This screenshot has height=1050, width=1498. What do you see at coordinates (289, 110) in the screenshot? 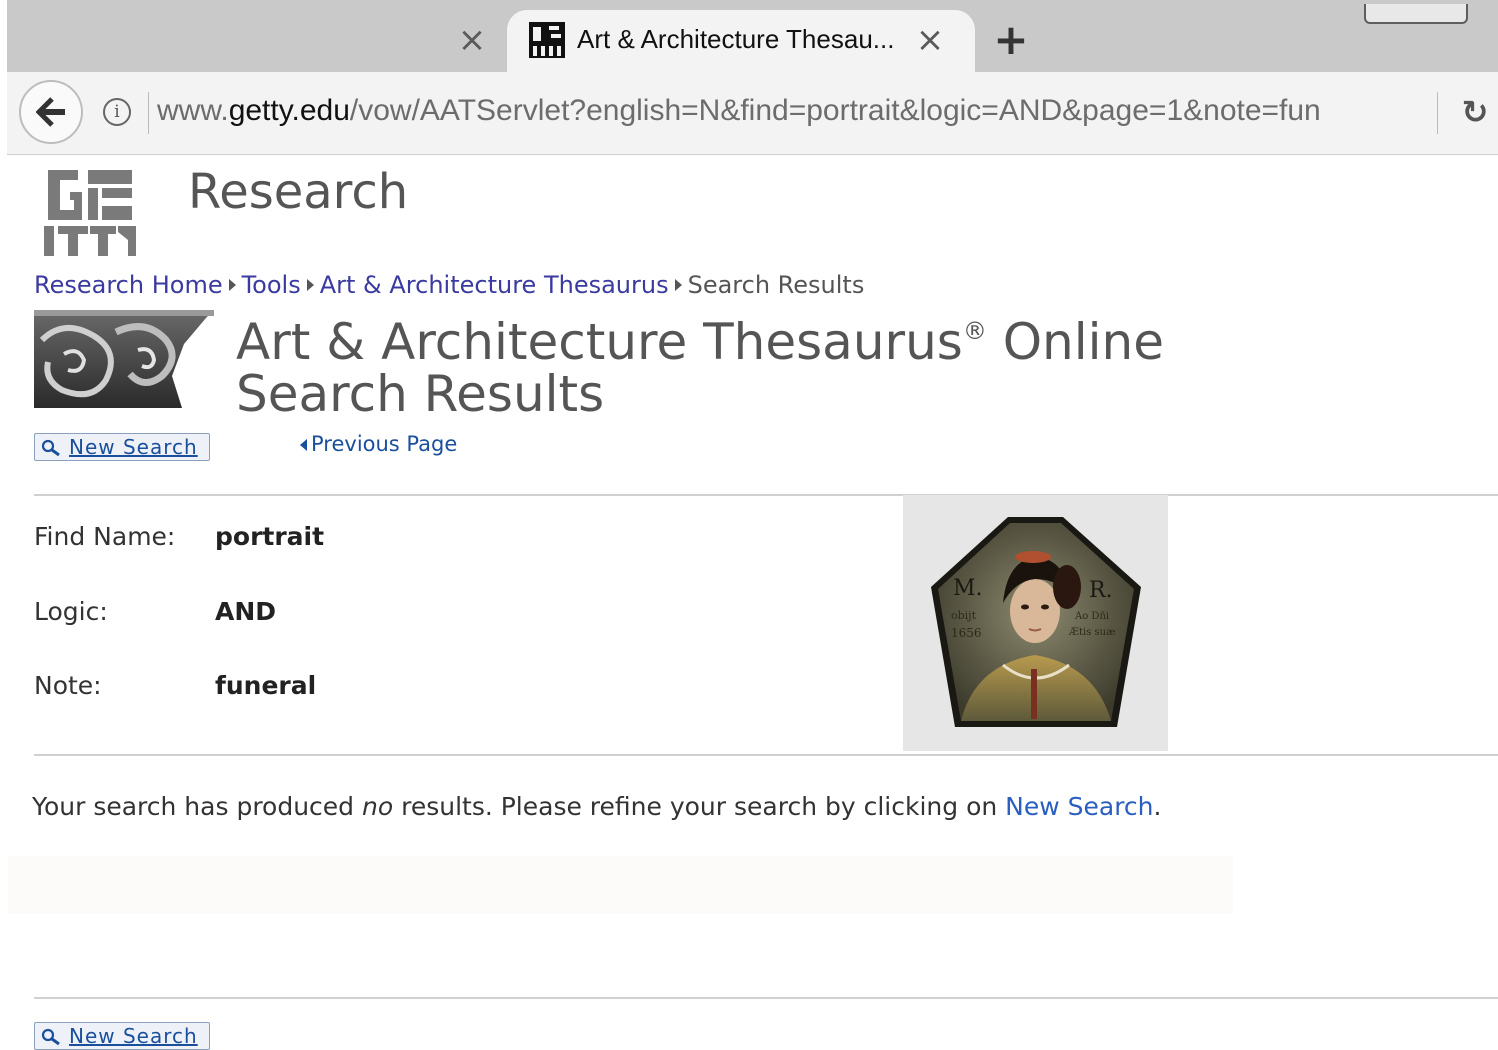
I see `url-host: getty.edu` at bounding box center [289, 110].